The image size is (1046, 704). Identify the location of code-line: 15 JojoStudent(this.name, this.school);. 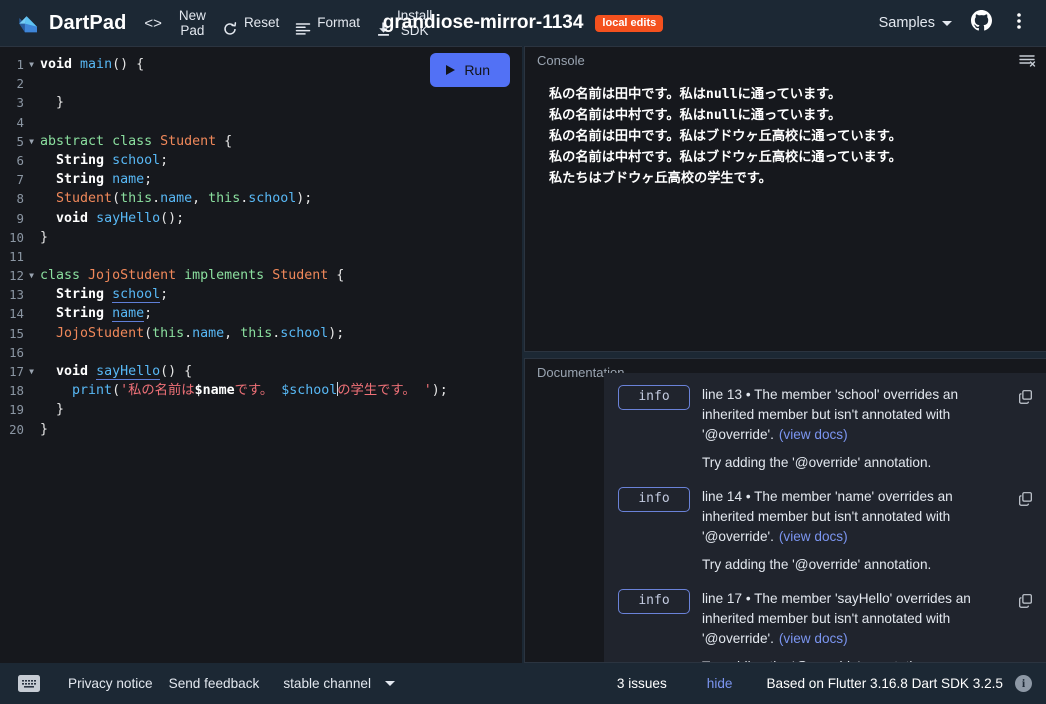
(261, 333).